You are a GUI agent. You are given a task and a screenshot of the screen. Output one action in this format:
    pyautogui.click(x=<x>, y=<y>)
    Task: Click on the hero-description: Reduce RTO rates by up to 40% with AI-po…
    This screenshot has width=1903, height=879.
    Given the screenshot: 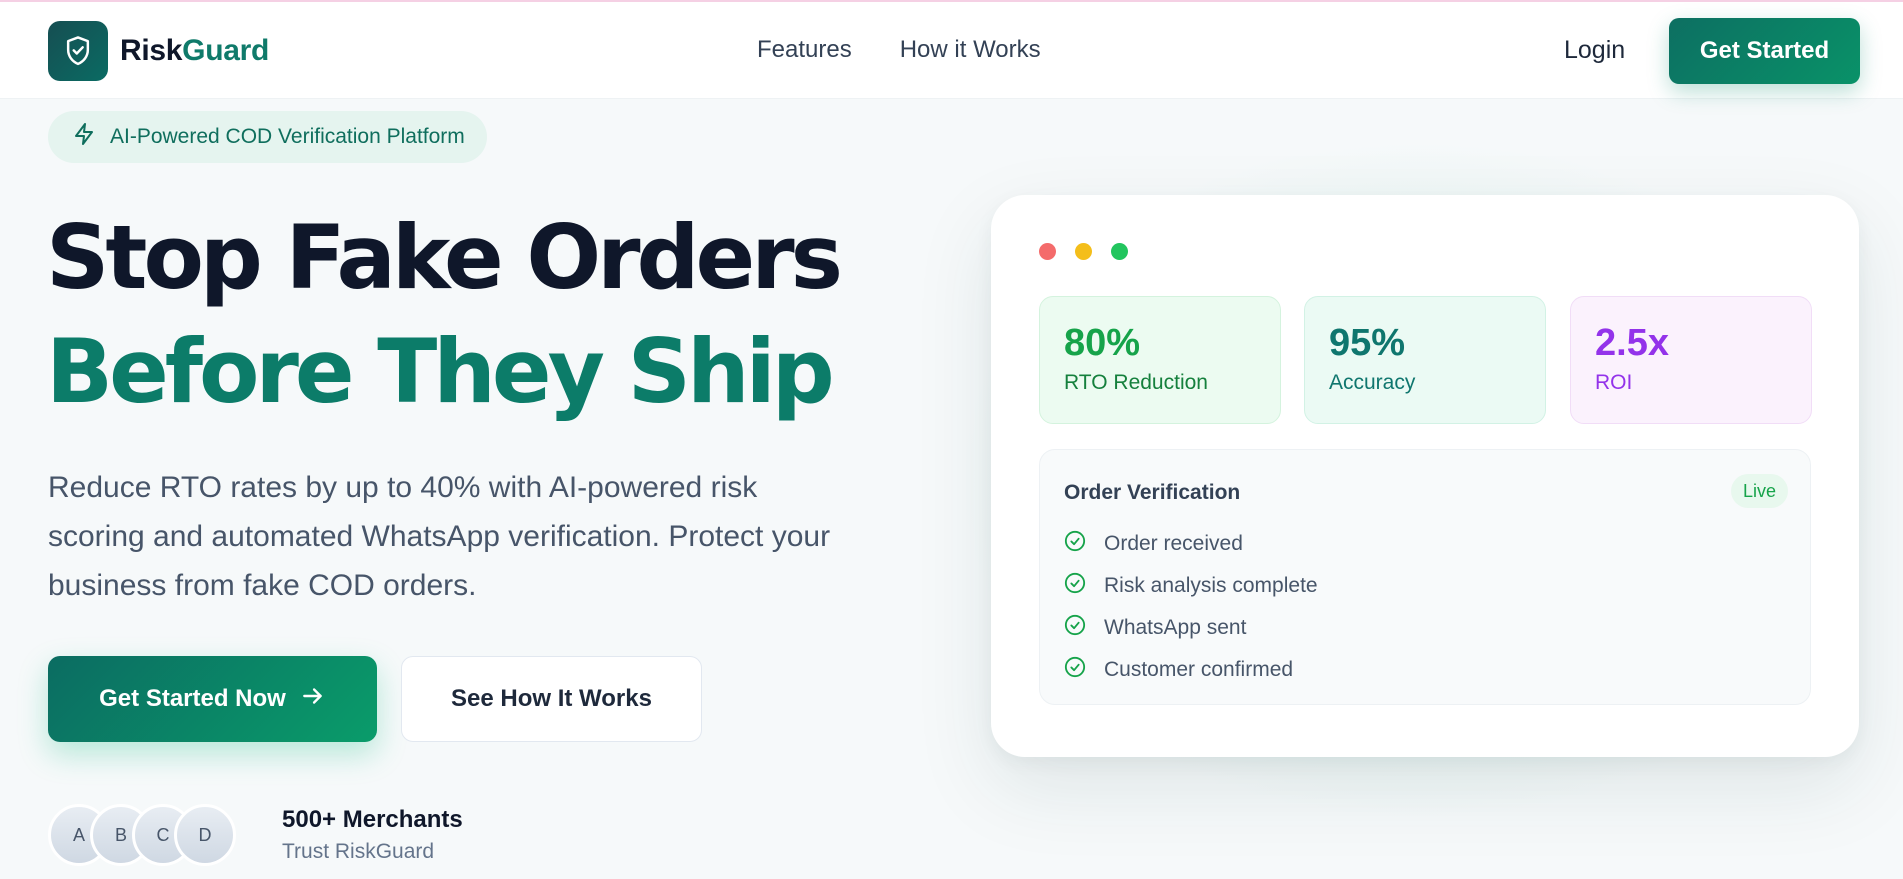 What is the action you would take?
    pyautogui.click(x=478, y=536)
    